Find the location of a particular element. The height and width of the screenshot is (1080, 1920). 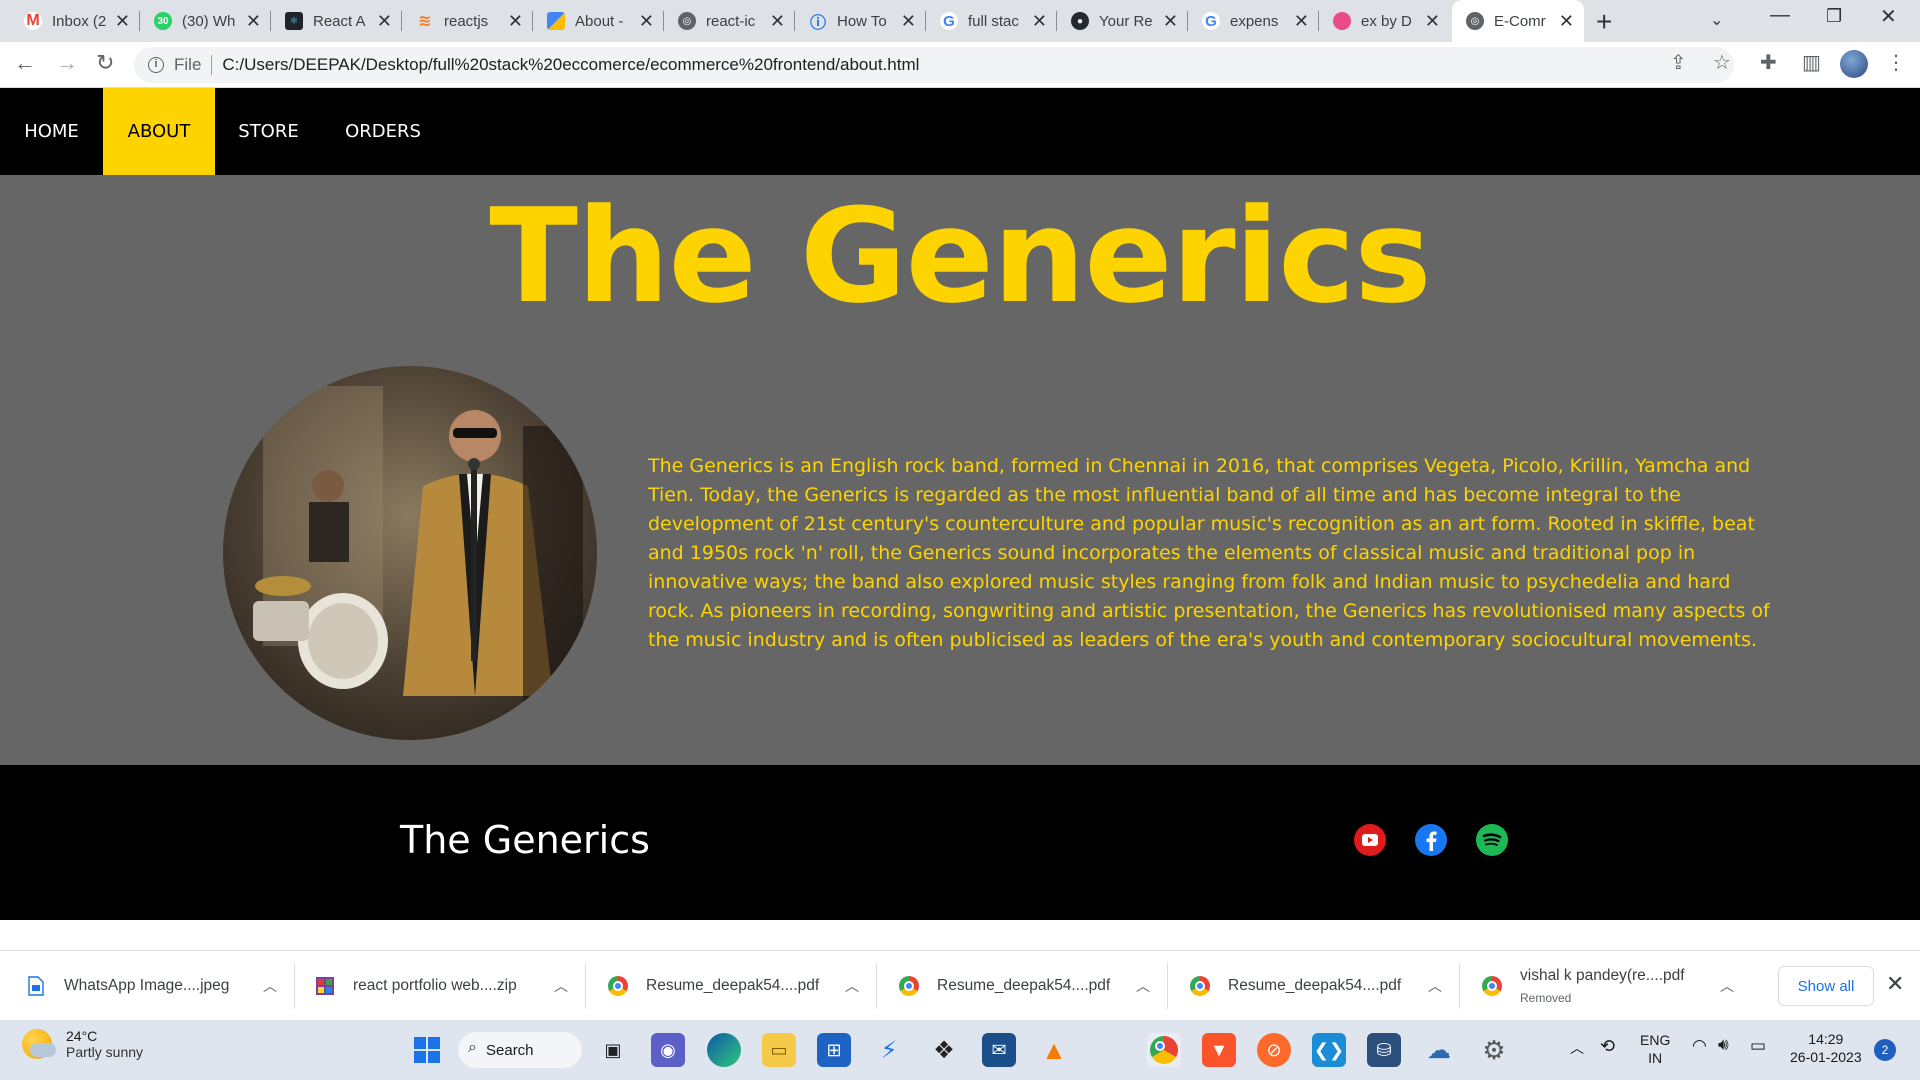

taskbar-search: ⌕ Search is located at coordinates (520, 1050).